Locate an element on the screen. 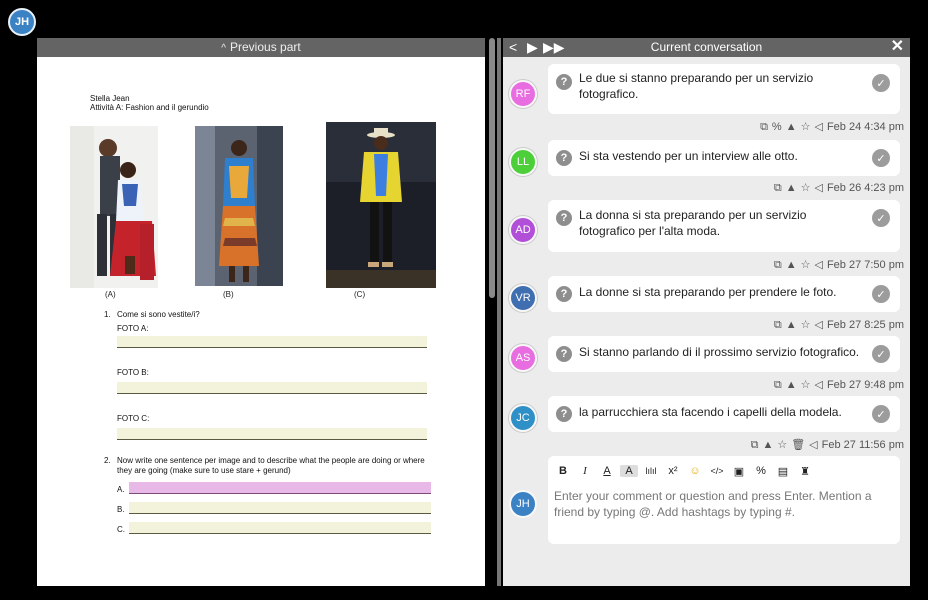 The width and height of the screenshot is (928, 600). message-date: Feb 24 4:34 pm is located at coordinates (865, 127).